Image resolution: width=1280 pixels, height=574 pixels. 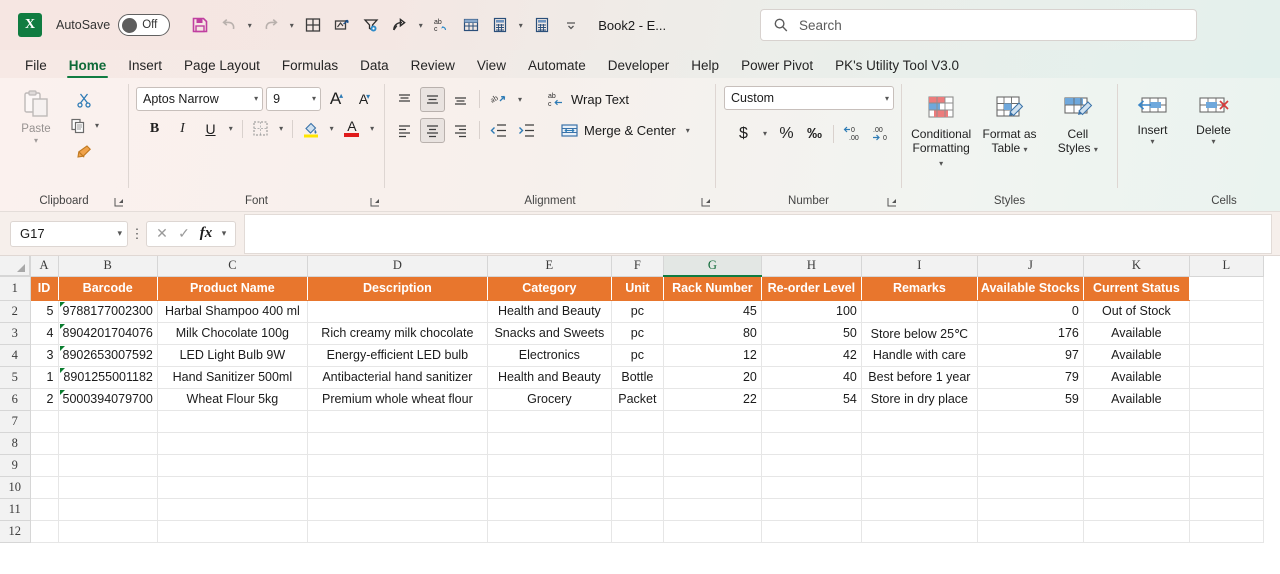 What do you see at coordinates (688, 130) in the screenshot?
I see `merge-center-dropdown-icon: ▾` at bounding box center [688, 130].